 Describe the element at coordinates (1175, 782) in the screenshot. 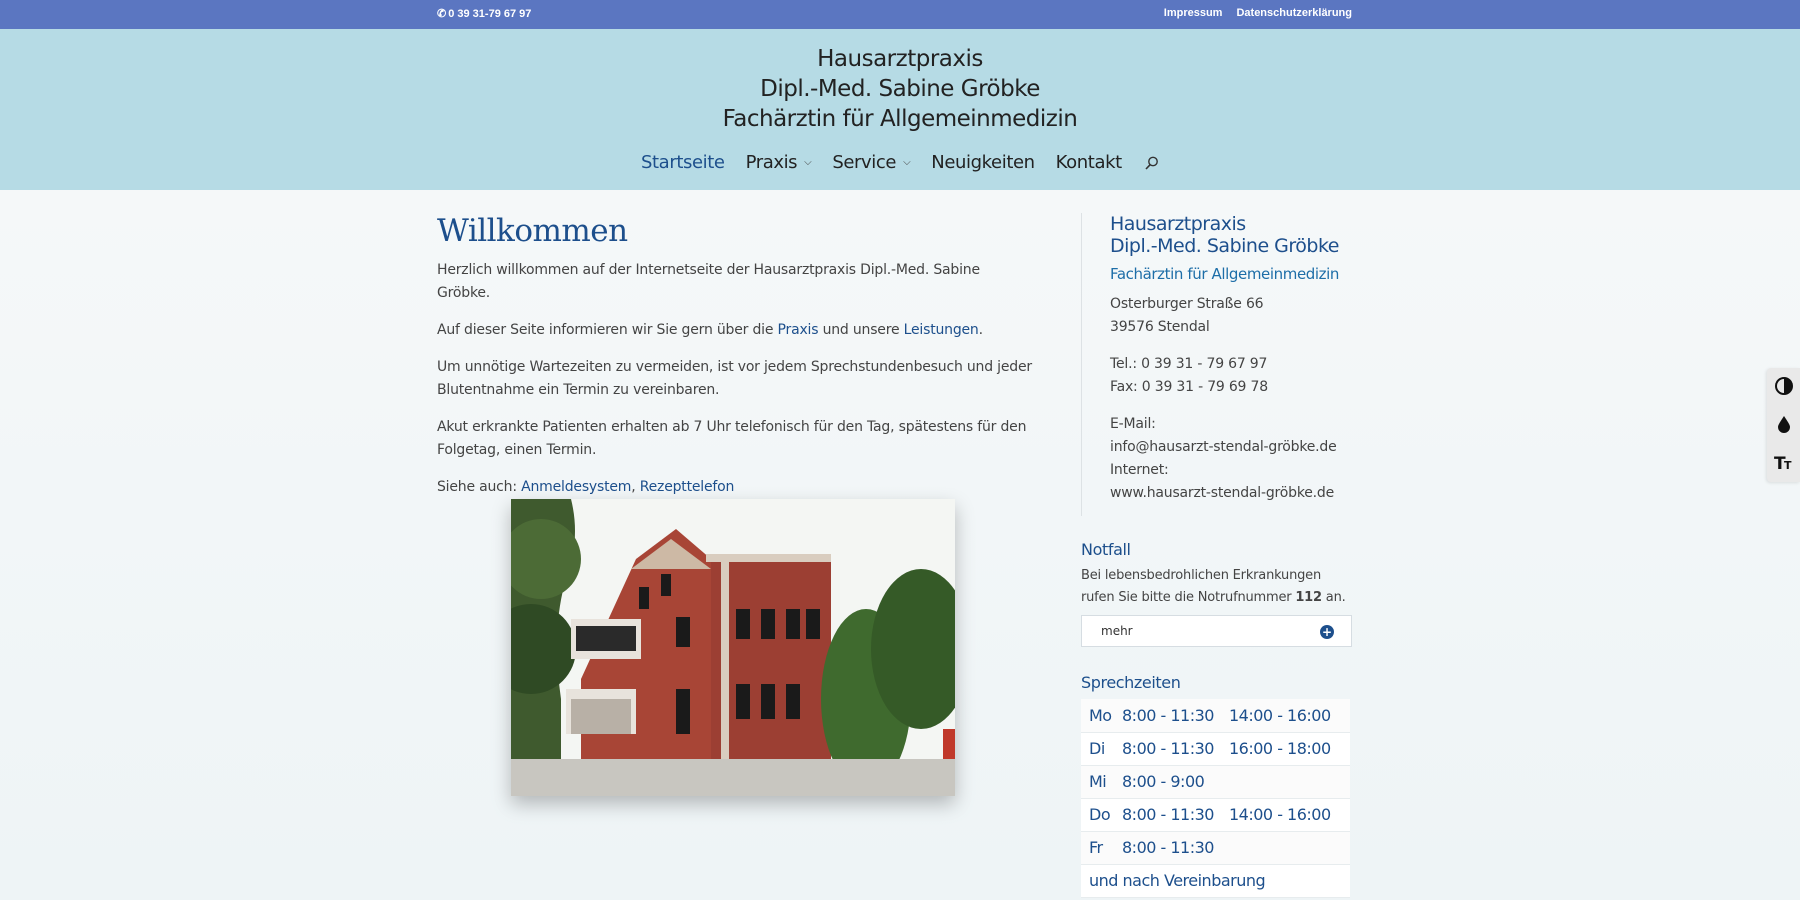

I see `morning-hours: 8:00 - 9:00` at that location.